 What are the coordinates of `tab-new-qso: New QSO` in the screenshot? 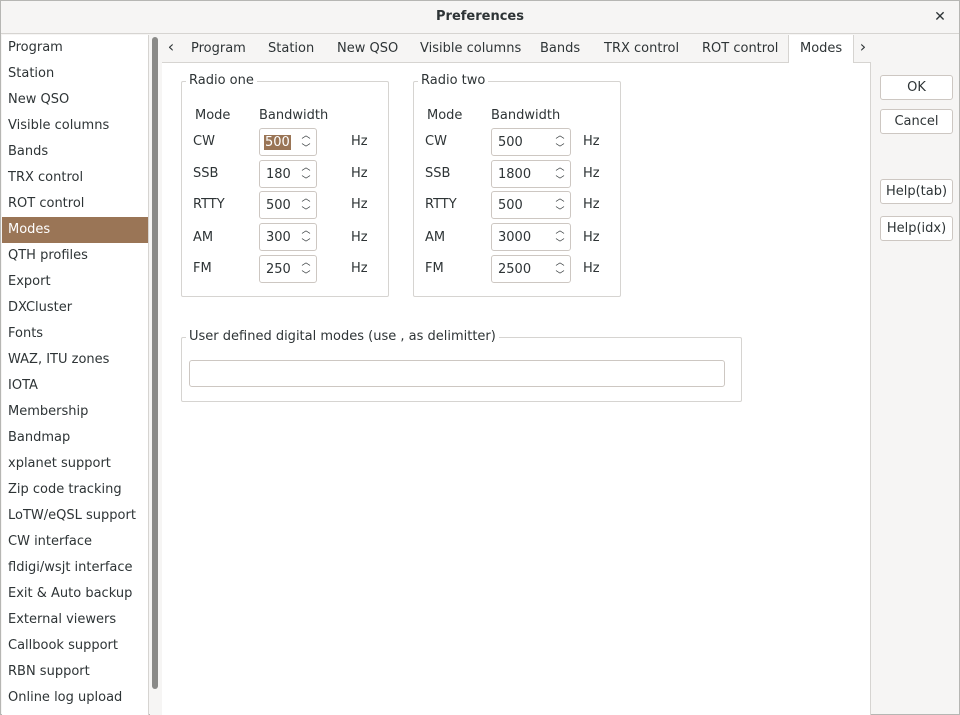 It's located at (367, 49).